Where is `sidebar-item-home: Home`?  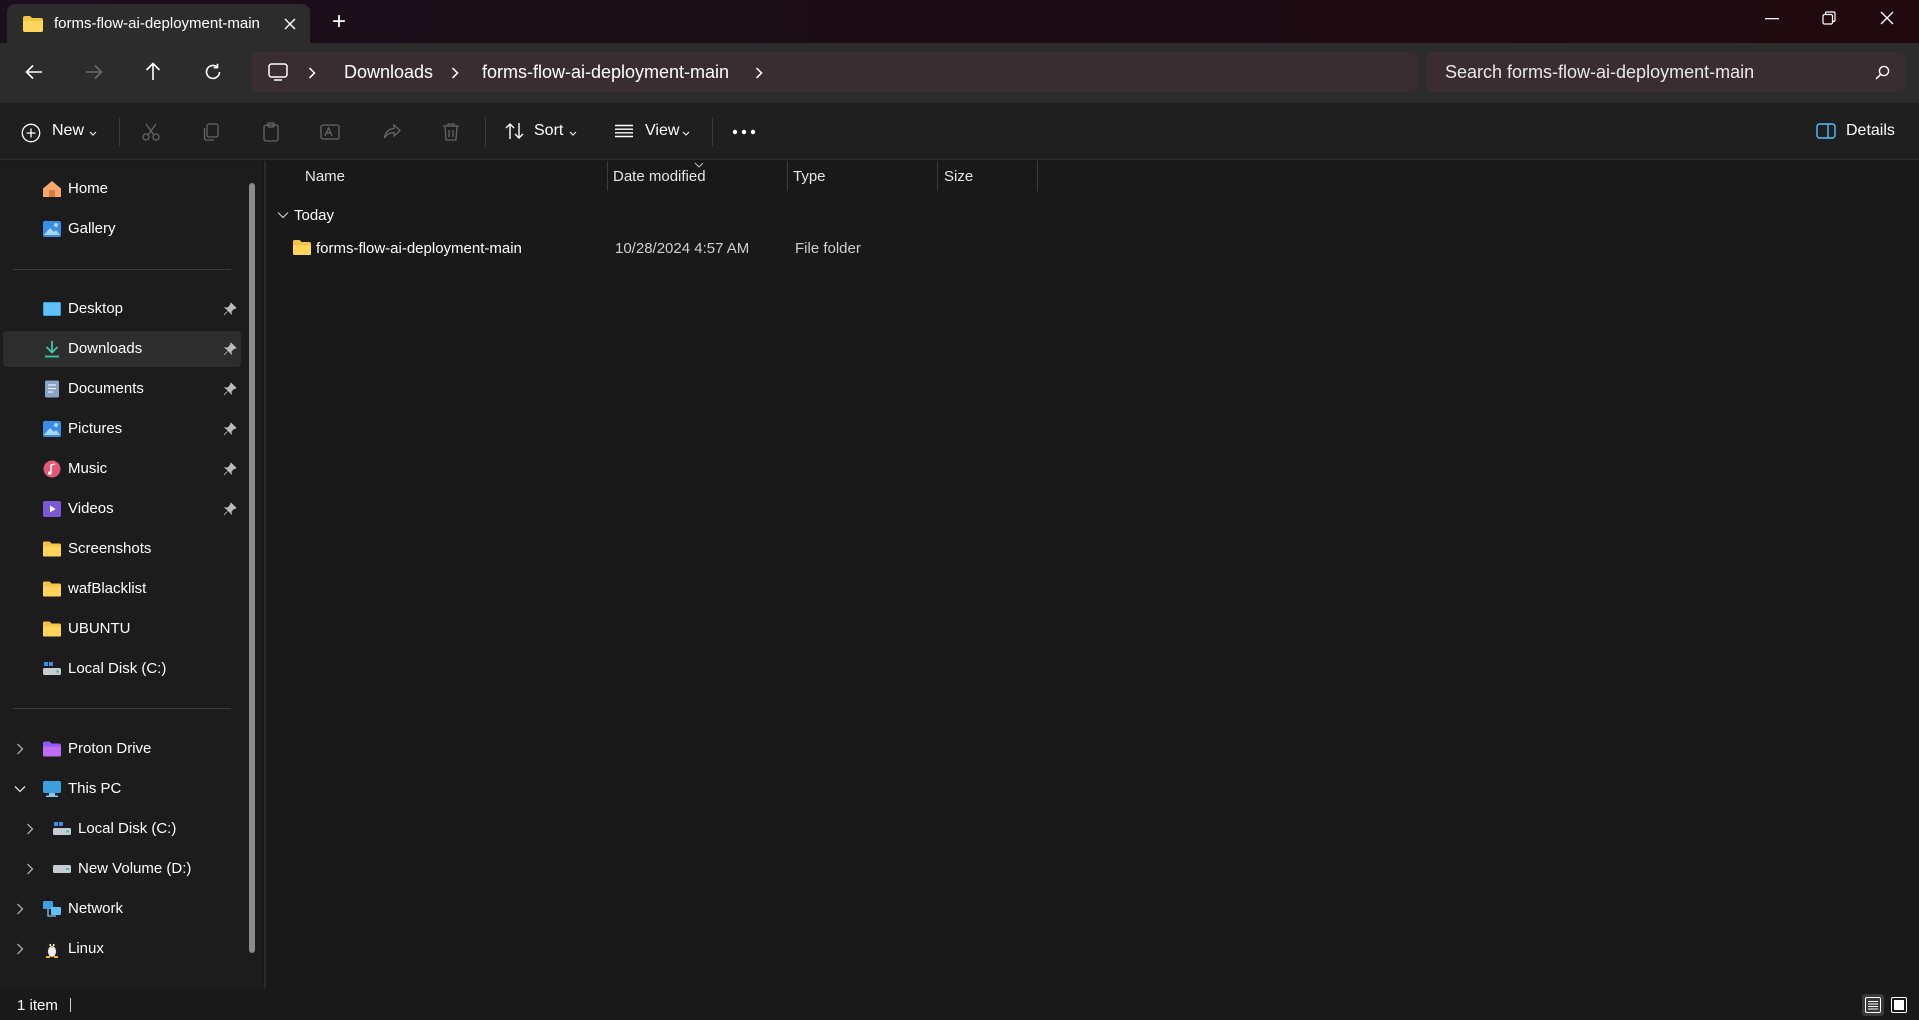
sidebar-item-home: Home is located at coordinates (122, 189).